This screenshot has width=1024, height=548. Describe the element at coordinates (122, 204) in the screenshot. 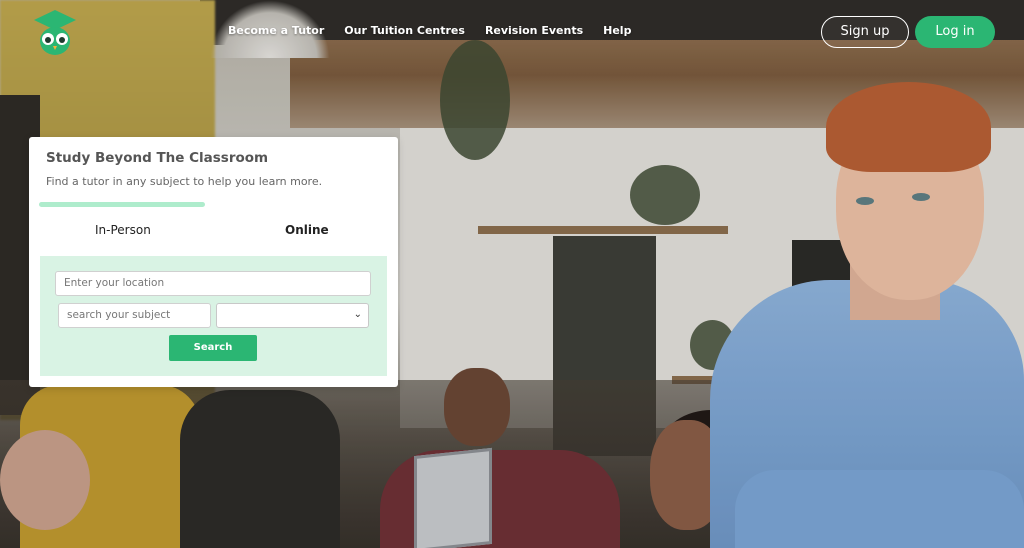

I see `active-tab-indicator` at that location.